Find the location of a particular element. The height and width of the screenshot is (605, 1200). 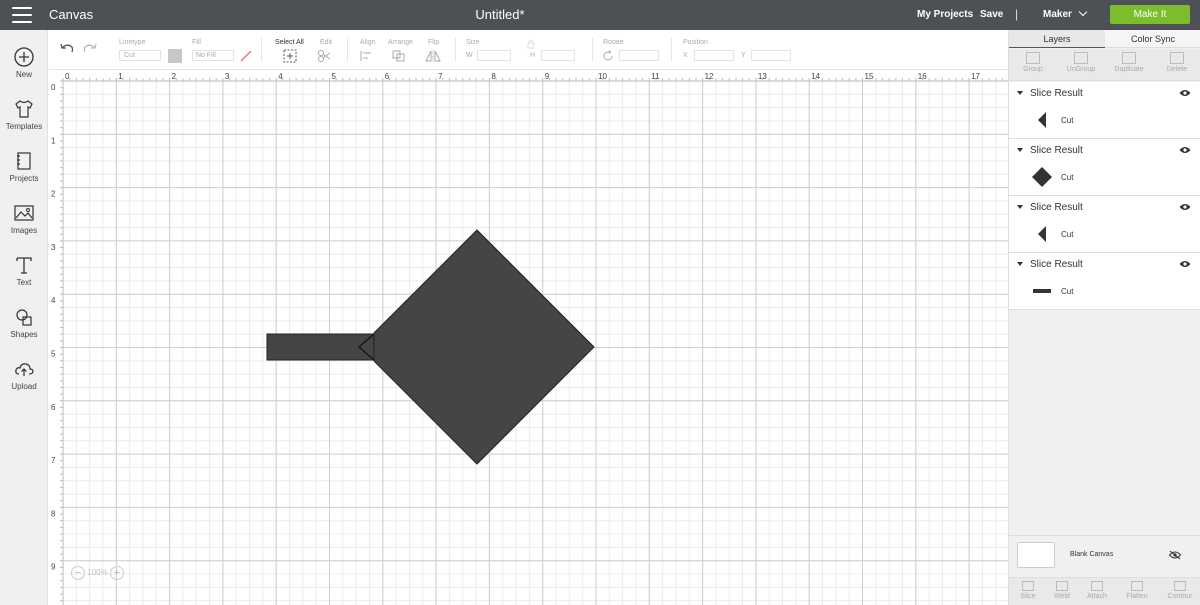

sidebar-item-templates: Templates is located at coordinates (24, 114).